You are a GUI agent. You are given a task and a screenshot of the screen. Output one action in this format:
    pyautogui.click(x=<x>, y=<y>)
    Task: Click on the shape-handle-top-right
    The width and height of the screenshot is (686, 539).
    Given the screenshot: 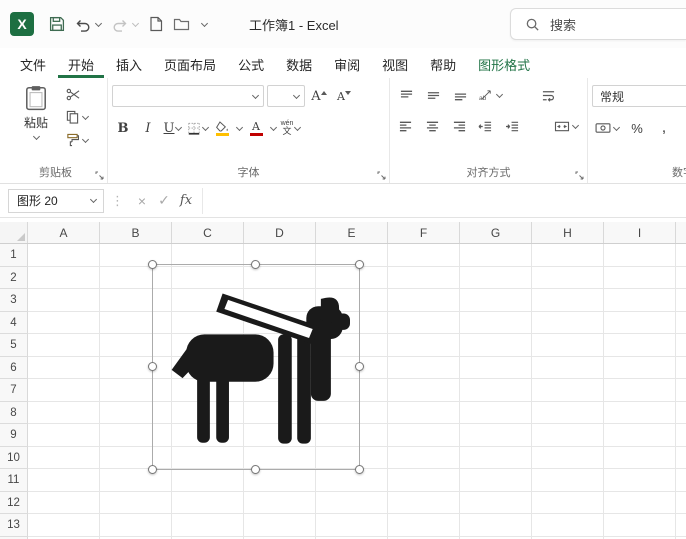 What is the action you would take?
    pyautogui.click(x=359, y=264)
    